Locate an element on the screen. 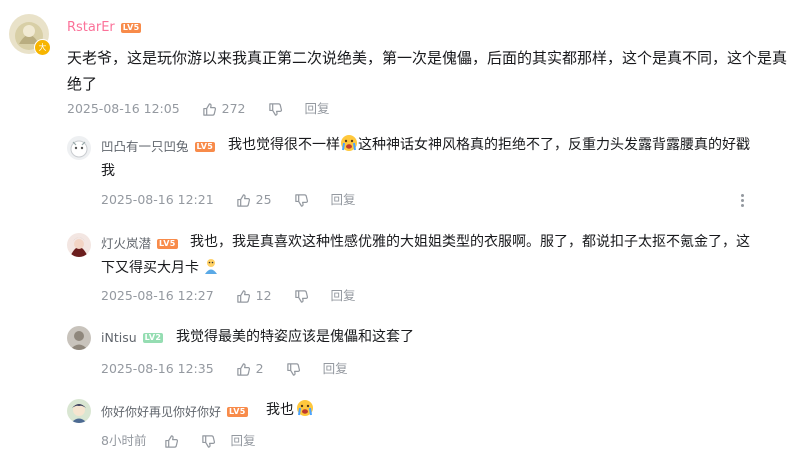 The image size is (800, 469). reply-author: 你好你好再见你好你好 is located at coordinates (161, 412).